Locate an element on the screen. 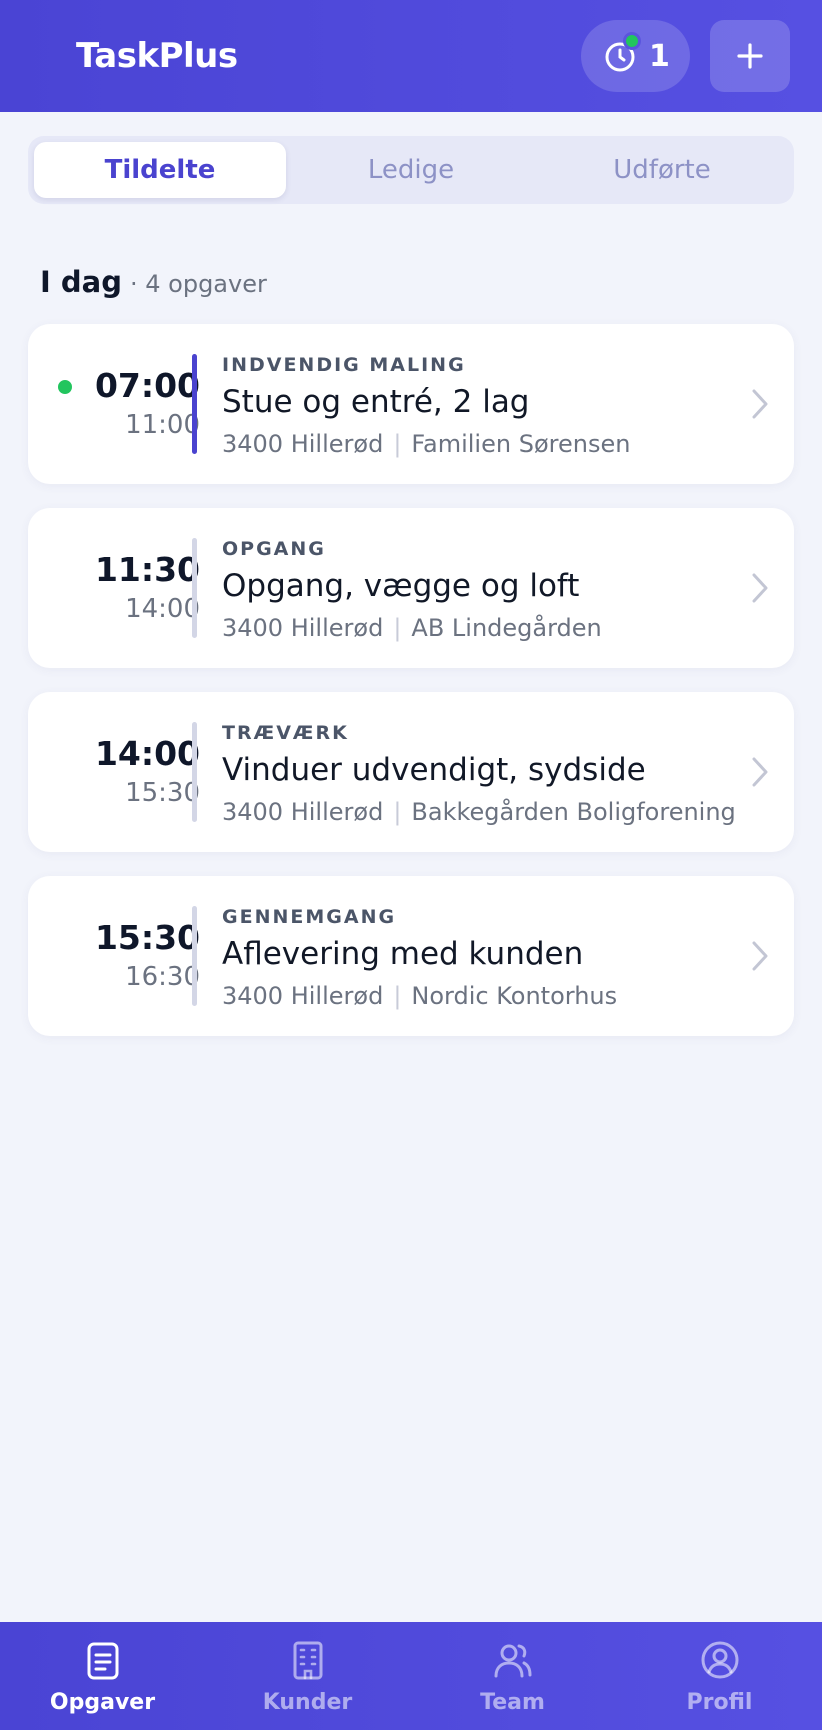  section-task-count: · 4 opgaver is located at coordinates (198, 284).